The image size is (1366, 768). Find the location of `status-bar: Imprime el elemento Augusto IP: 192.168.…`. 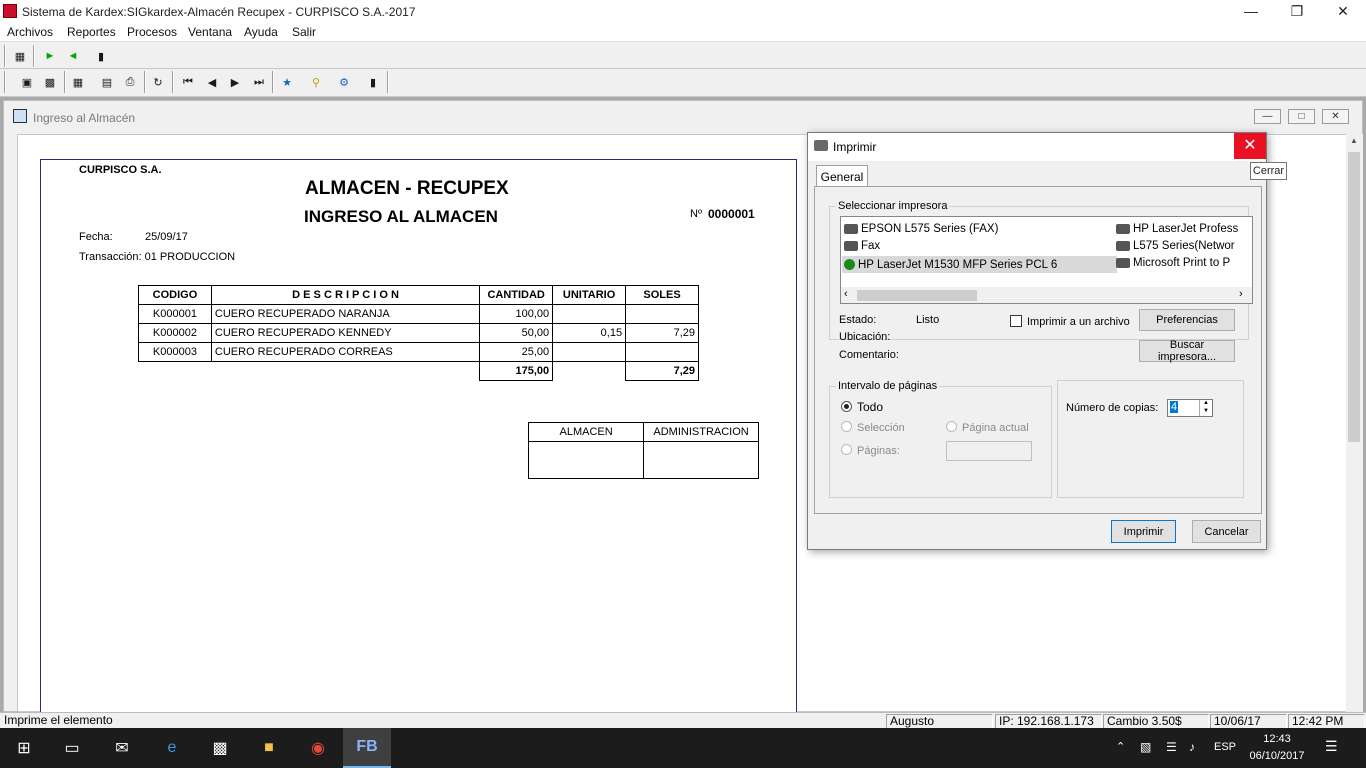

status-bar: Imprime el elemento Augusto IP: 192.168.… is located at coordinates (683, 720).